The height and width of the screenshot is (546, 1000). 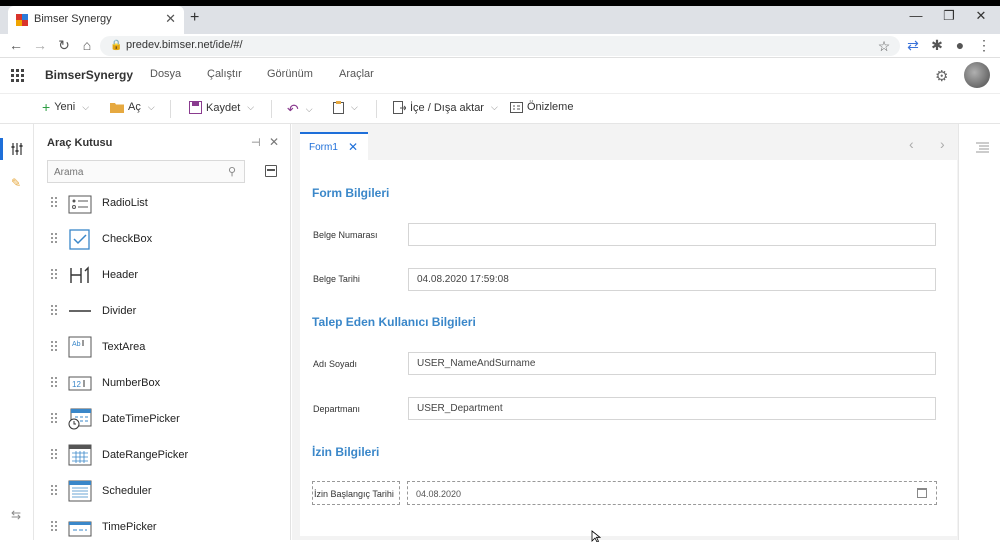 I want to click on folder-icon, so click(x=117, y=107).